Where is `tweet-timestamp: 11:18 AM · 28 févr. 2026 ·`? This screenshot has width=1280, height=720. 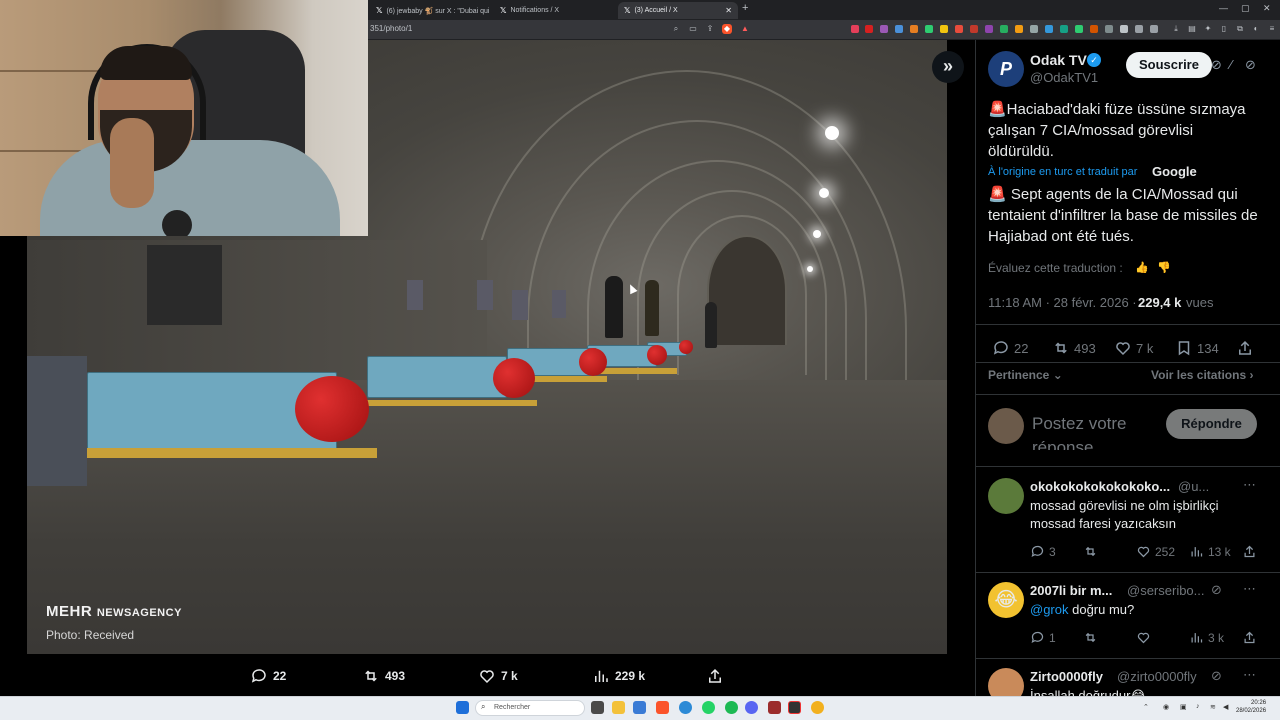
tweet-timestamp: 11:18 AM · 28 févr. 2026 · is located at coordinates (1062, 302).